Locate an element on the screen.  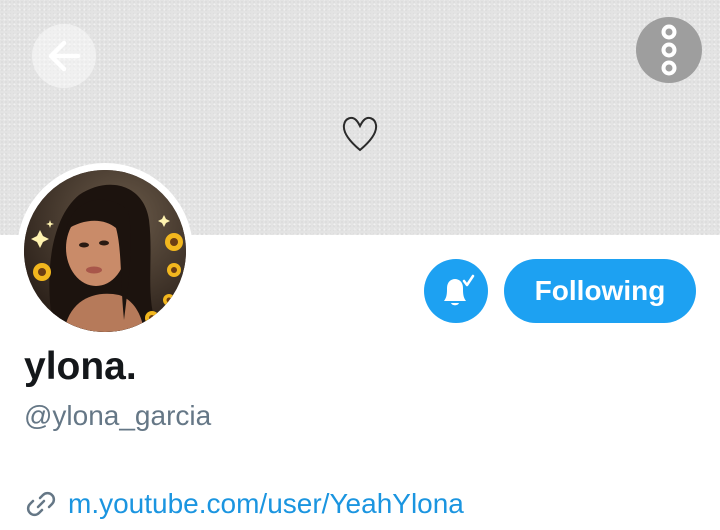
notifications-button is located at coordinates (456, 291).